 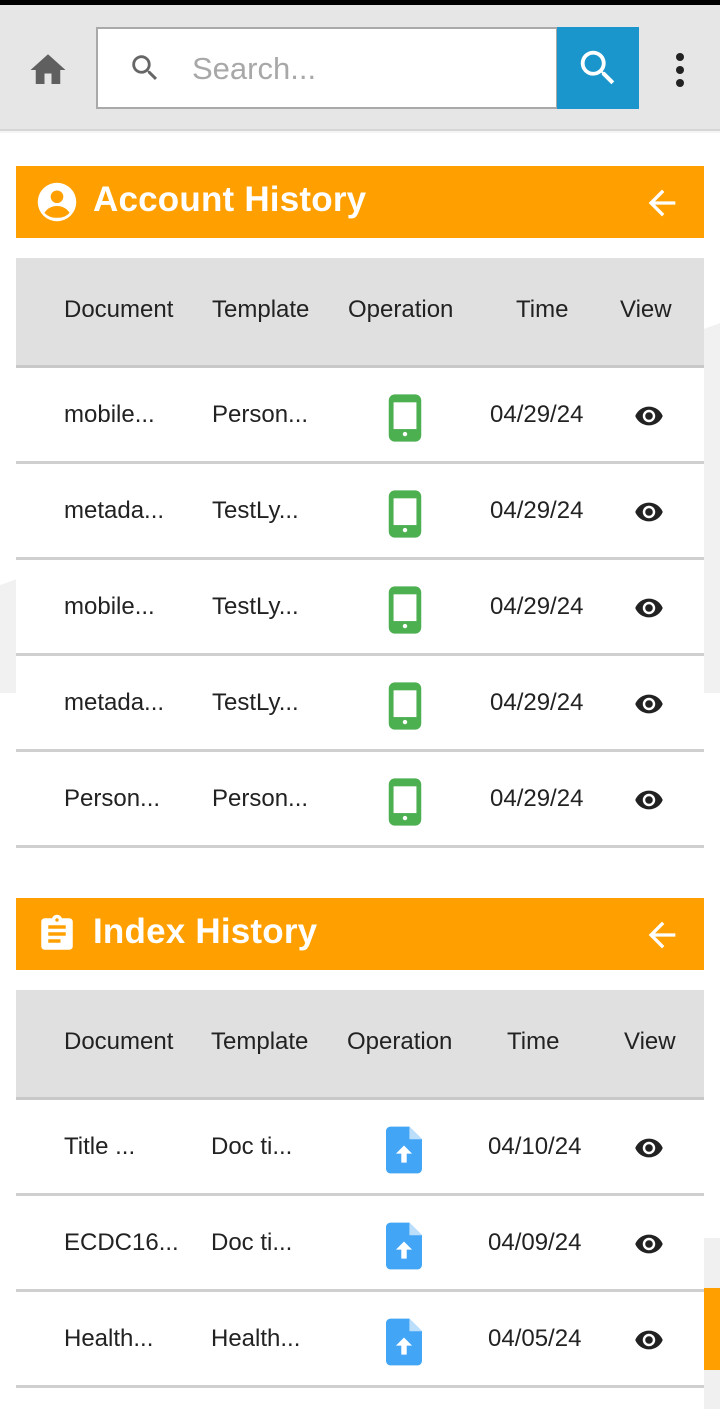 What do you see at coordinates (205, 931) in the screenshot?
I see `section-title: Index History` at bounding box center [205, 931].